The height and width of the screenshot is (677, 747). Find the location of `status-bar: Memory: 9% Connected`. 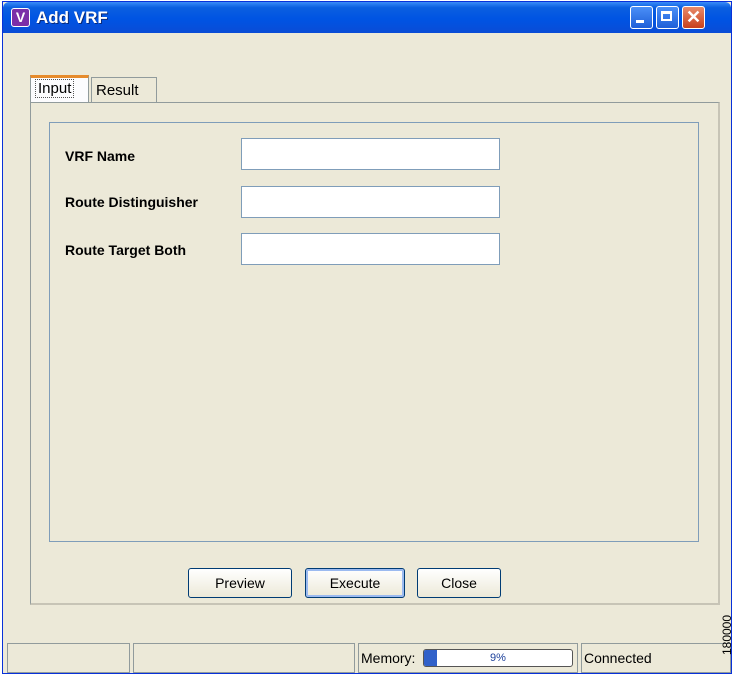

status-bar: Memory: 9% Connected is located at coordinates (368, 658).